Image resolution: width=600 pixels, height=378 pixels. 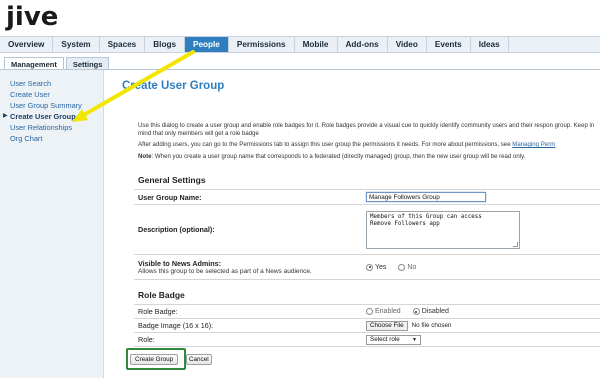 I want to click on sidebar-item-user-search: User Search, so click(x=51, y=83).